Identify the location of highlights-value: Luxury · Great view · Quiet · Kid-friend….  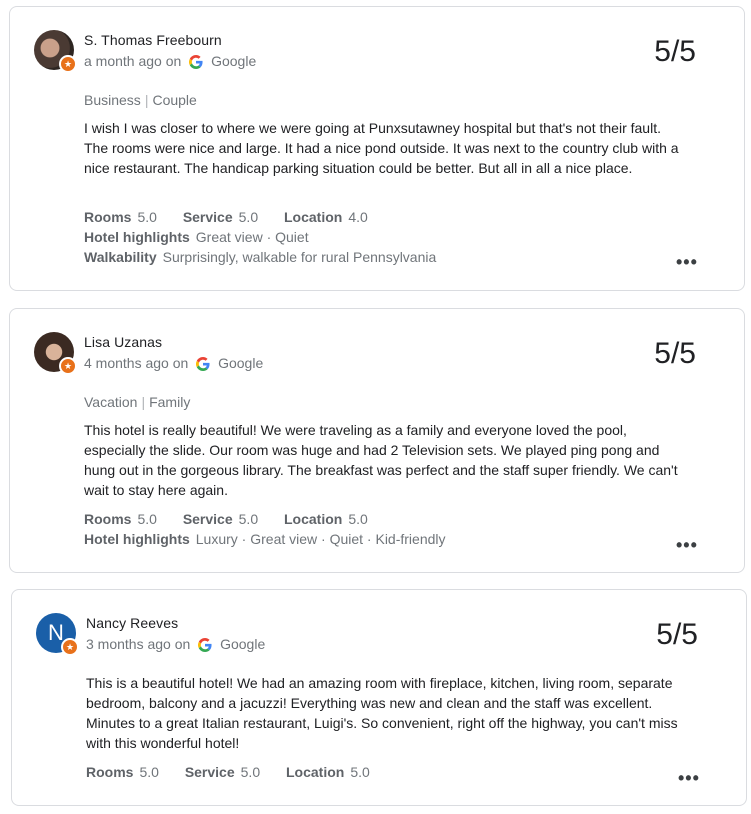
(320, 539).